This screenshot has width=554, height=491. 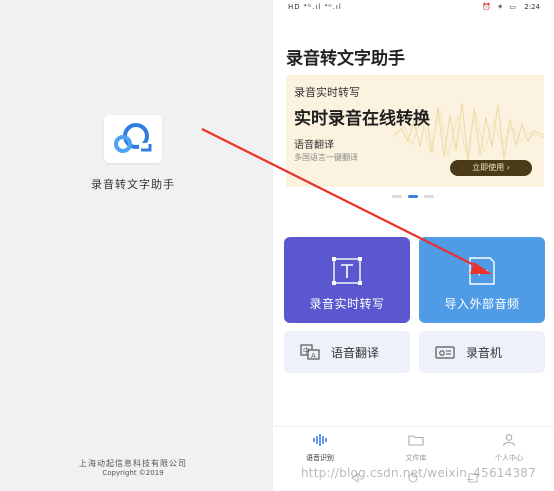 I want to click on banner-feature-title: 语音翻译, so click(x=314, y=145).